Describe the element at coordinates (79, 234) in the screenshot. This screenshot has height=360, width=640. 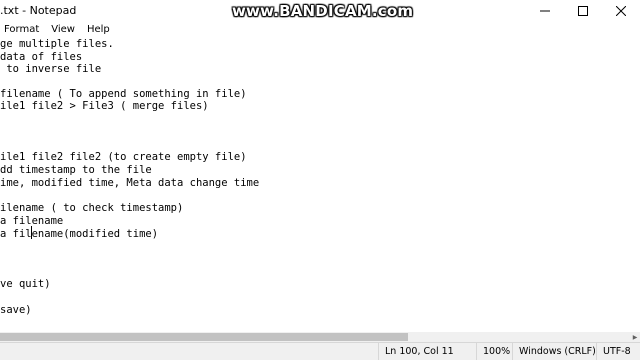
I see `editor-line: a filename(modified time)` at that location.